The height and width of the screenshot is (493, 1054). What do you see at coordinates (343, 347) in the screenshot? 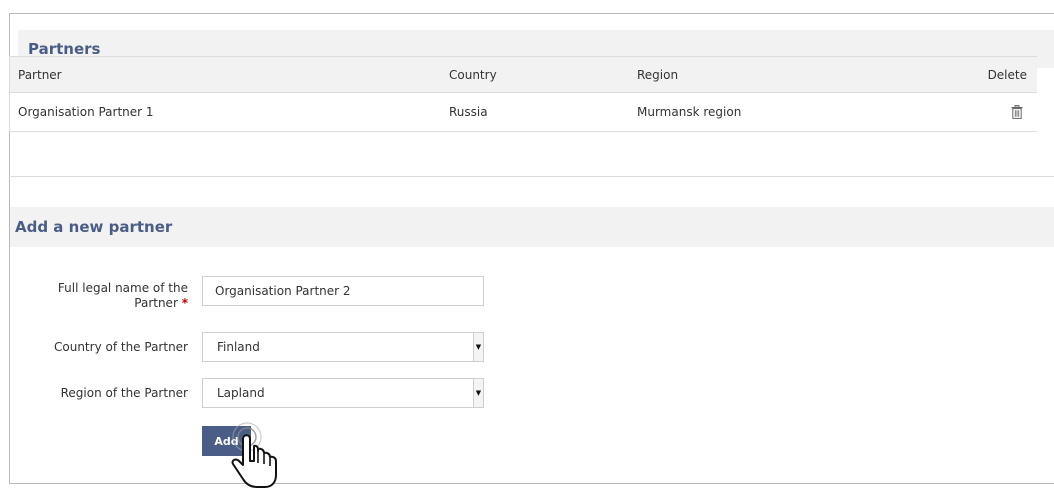
I see `country-select: Finland ▼` at bounding box center [343, 347].